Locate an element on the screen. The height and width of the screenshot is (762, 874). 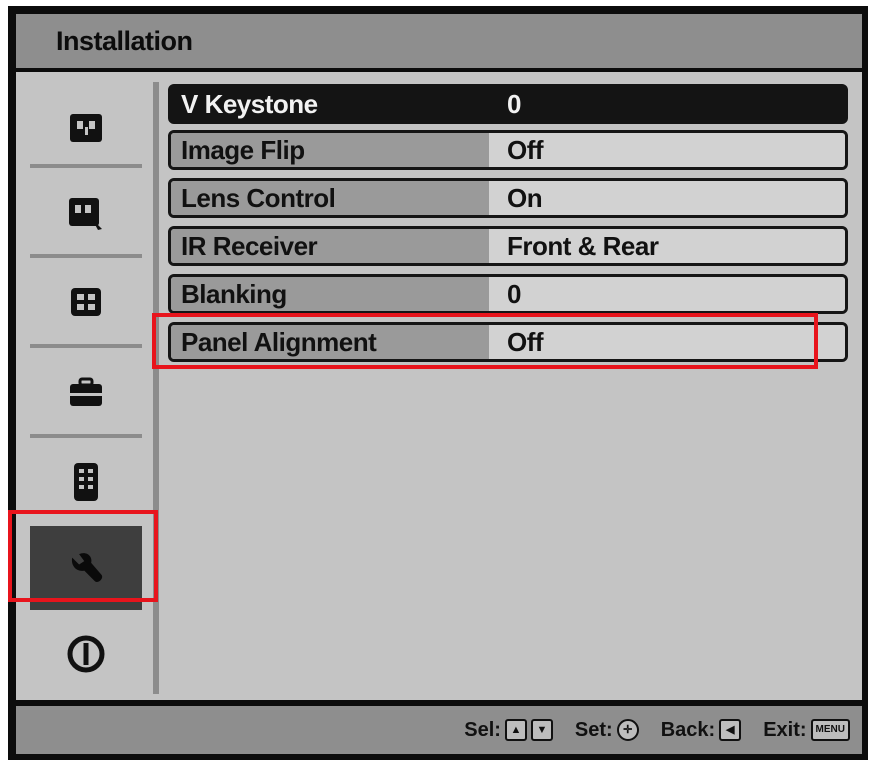
menu-key: MENU is located at coordinates (830, 730).